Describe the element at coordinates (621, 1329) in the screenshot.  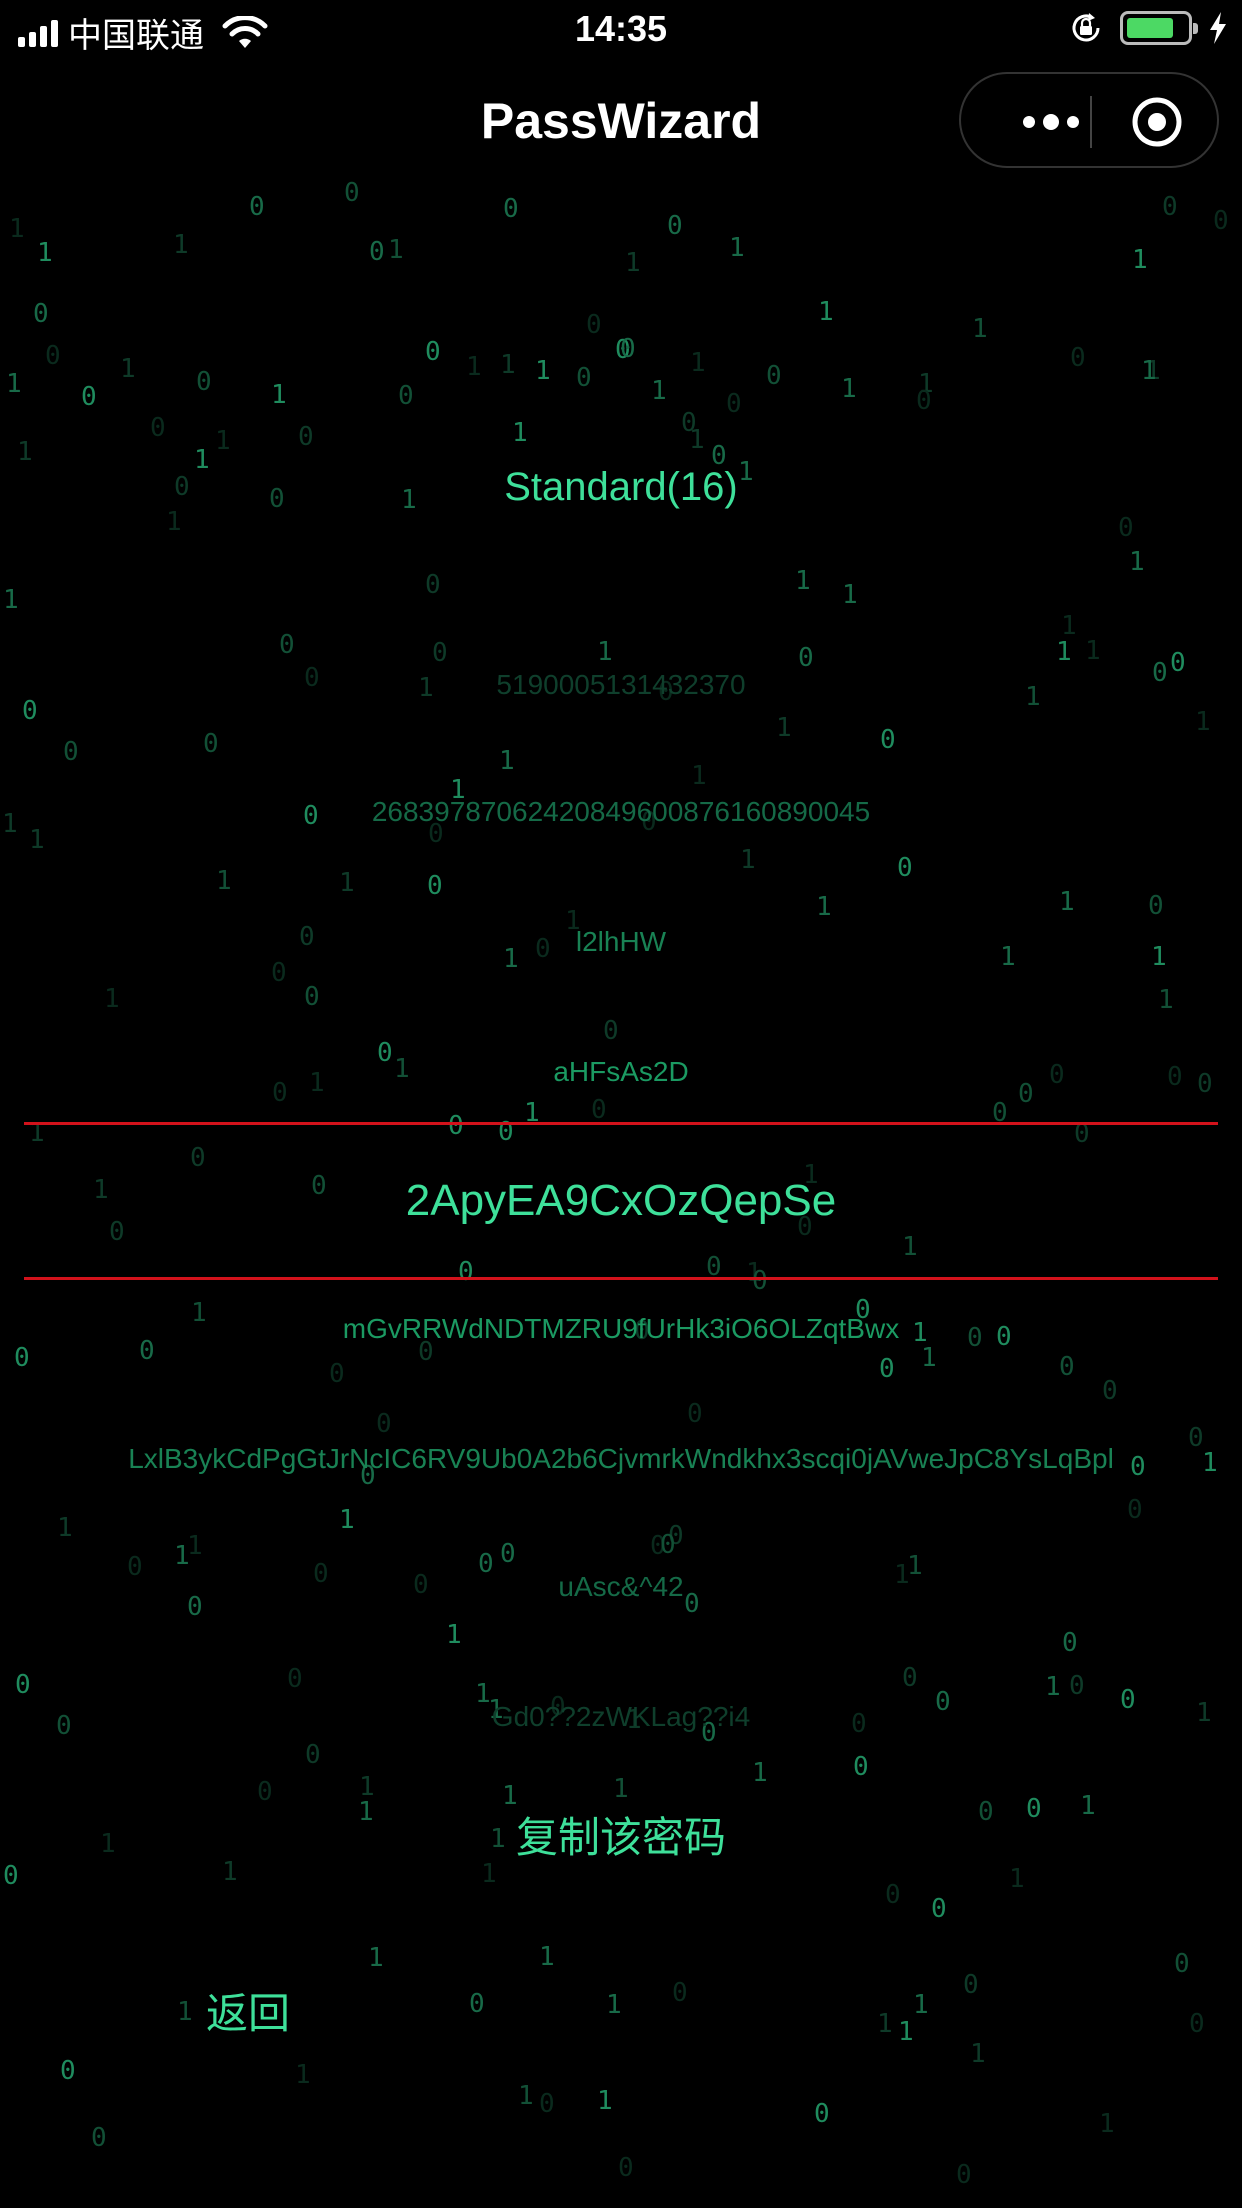
I see `password-option: mGvRRWdNDTMZRU9fUrHk3iO6OLZqtBwx` at that location.